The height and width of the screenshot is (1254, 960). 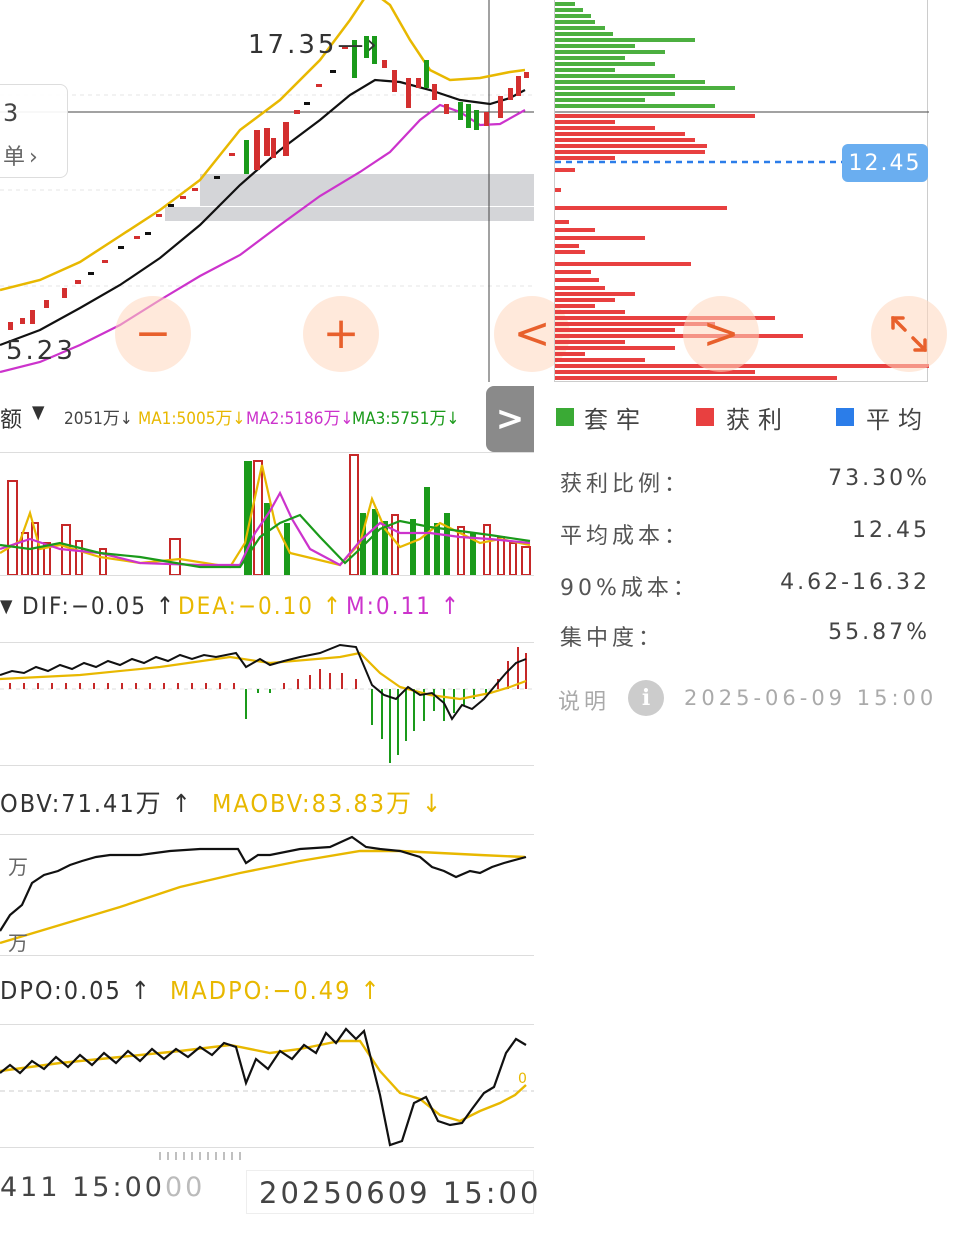 I want to click on chip-distribution-panel: 12.45 >, so click(x=750, y=191).